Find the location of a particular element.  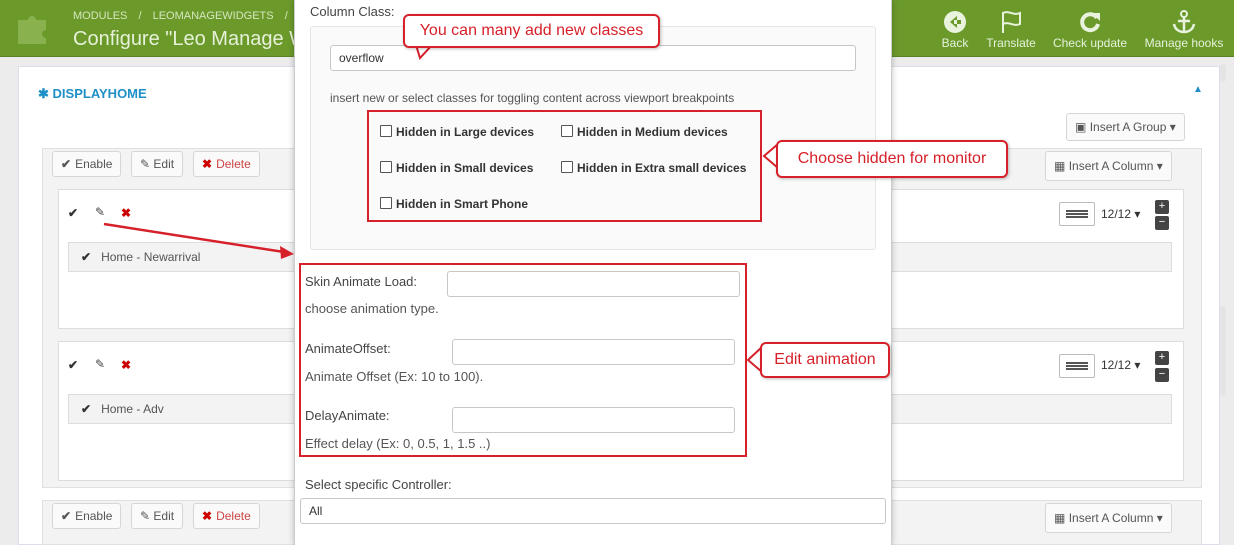

classes-callout: You can many add new classes is located at coordinates (531, 31).